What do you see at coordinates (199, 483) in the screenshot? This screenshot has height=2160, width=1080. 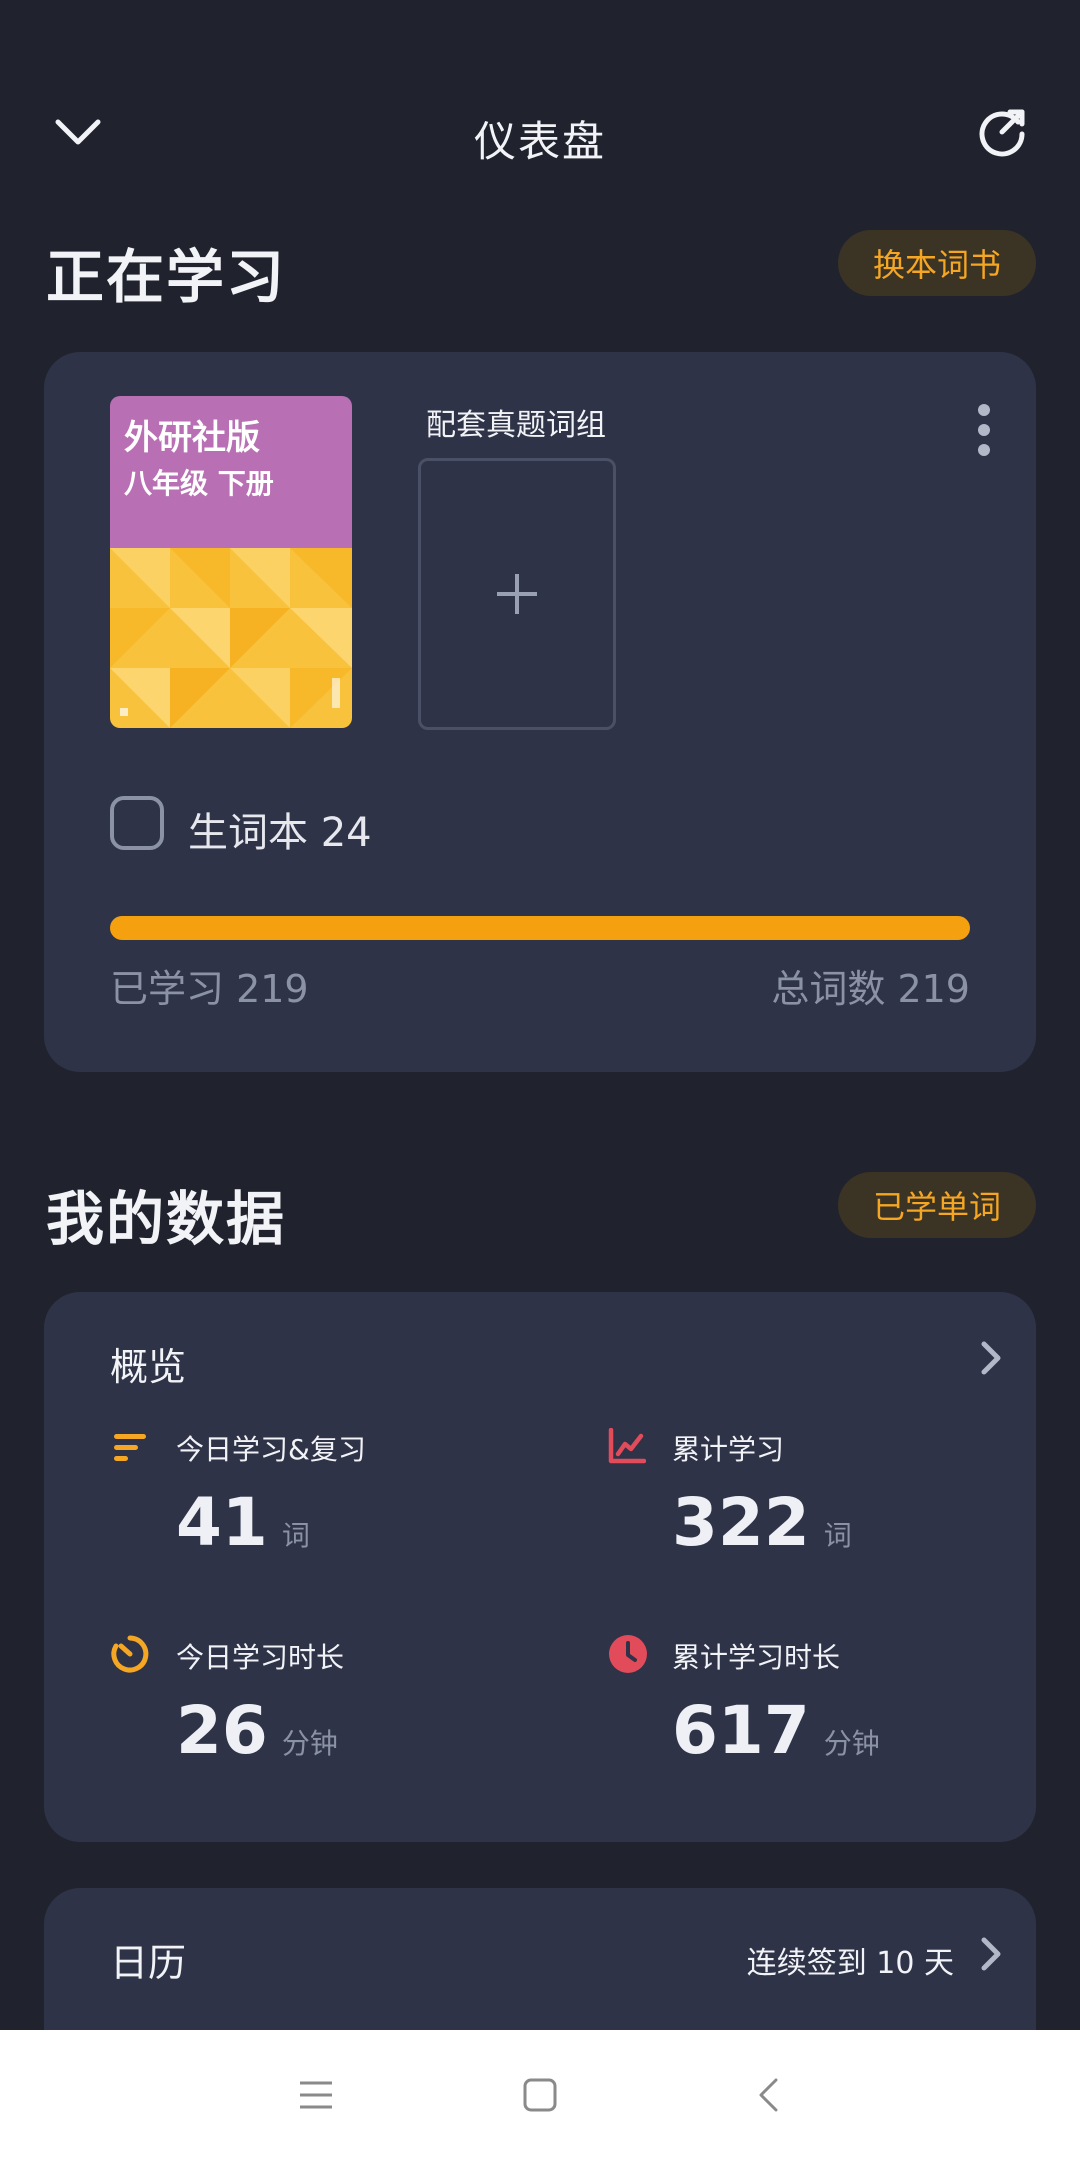 I see `book-grade: 八年级 下册` at bounding box center [199, 483].